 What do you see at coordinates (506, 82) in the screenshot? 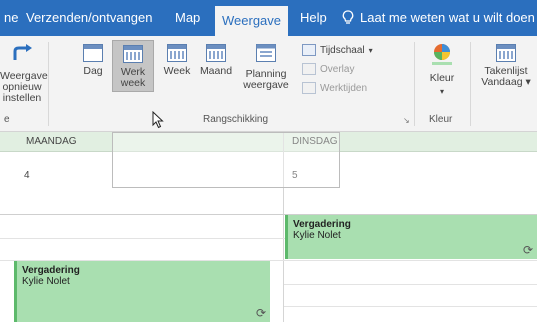
I see `todo-bar-label-2: Vandaag ▾` at bounding box center [506, 82].